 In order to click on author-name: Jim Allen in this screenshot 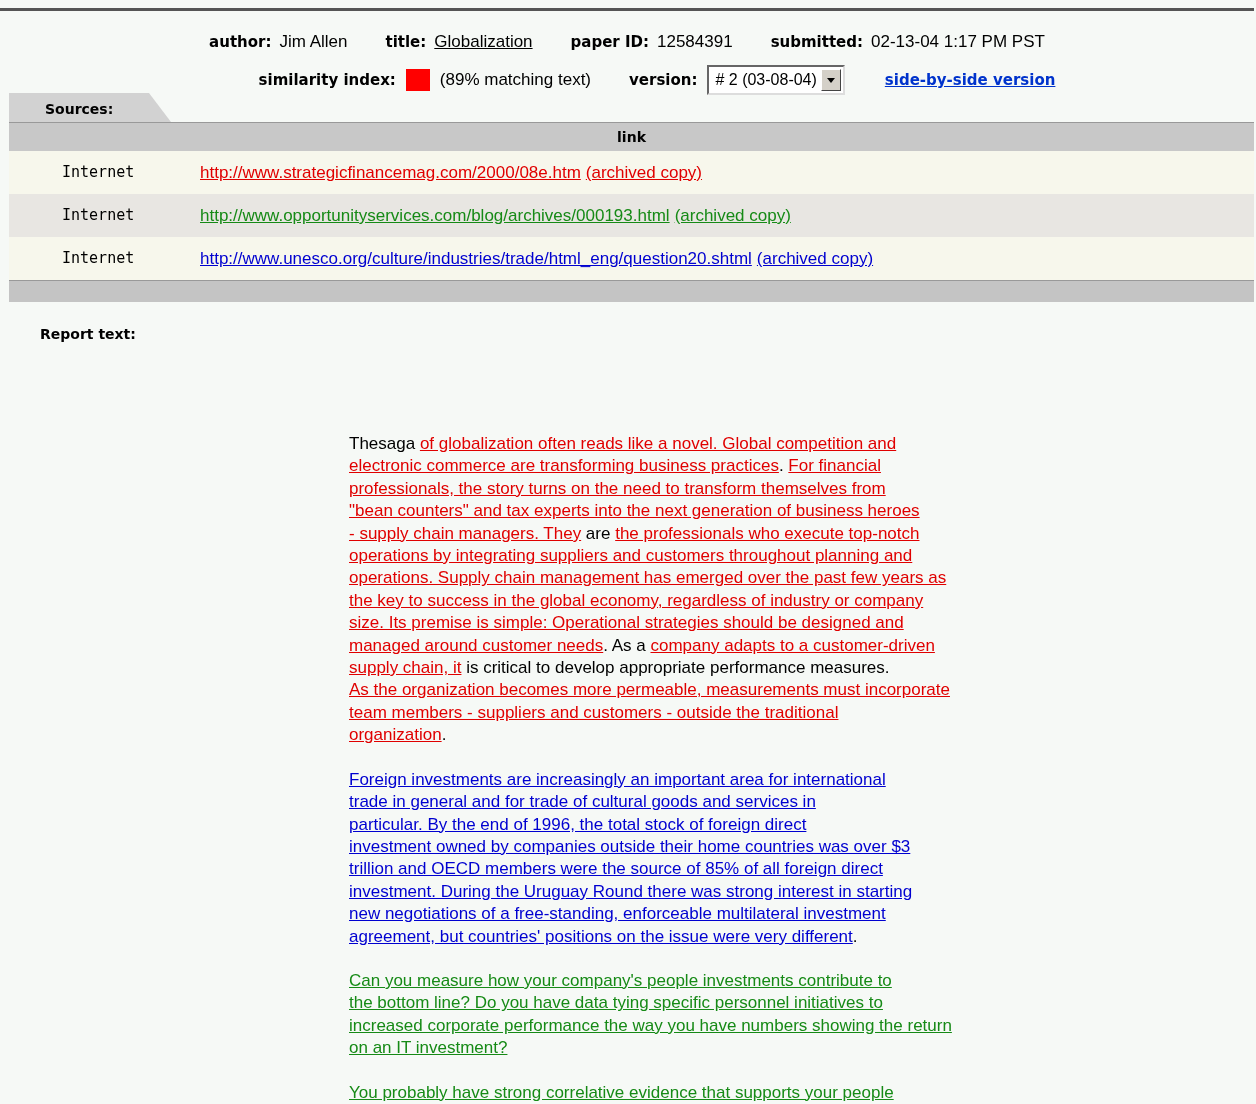, I will do `click(313, 42)`.